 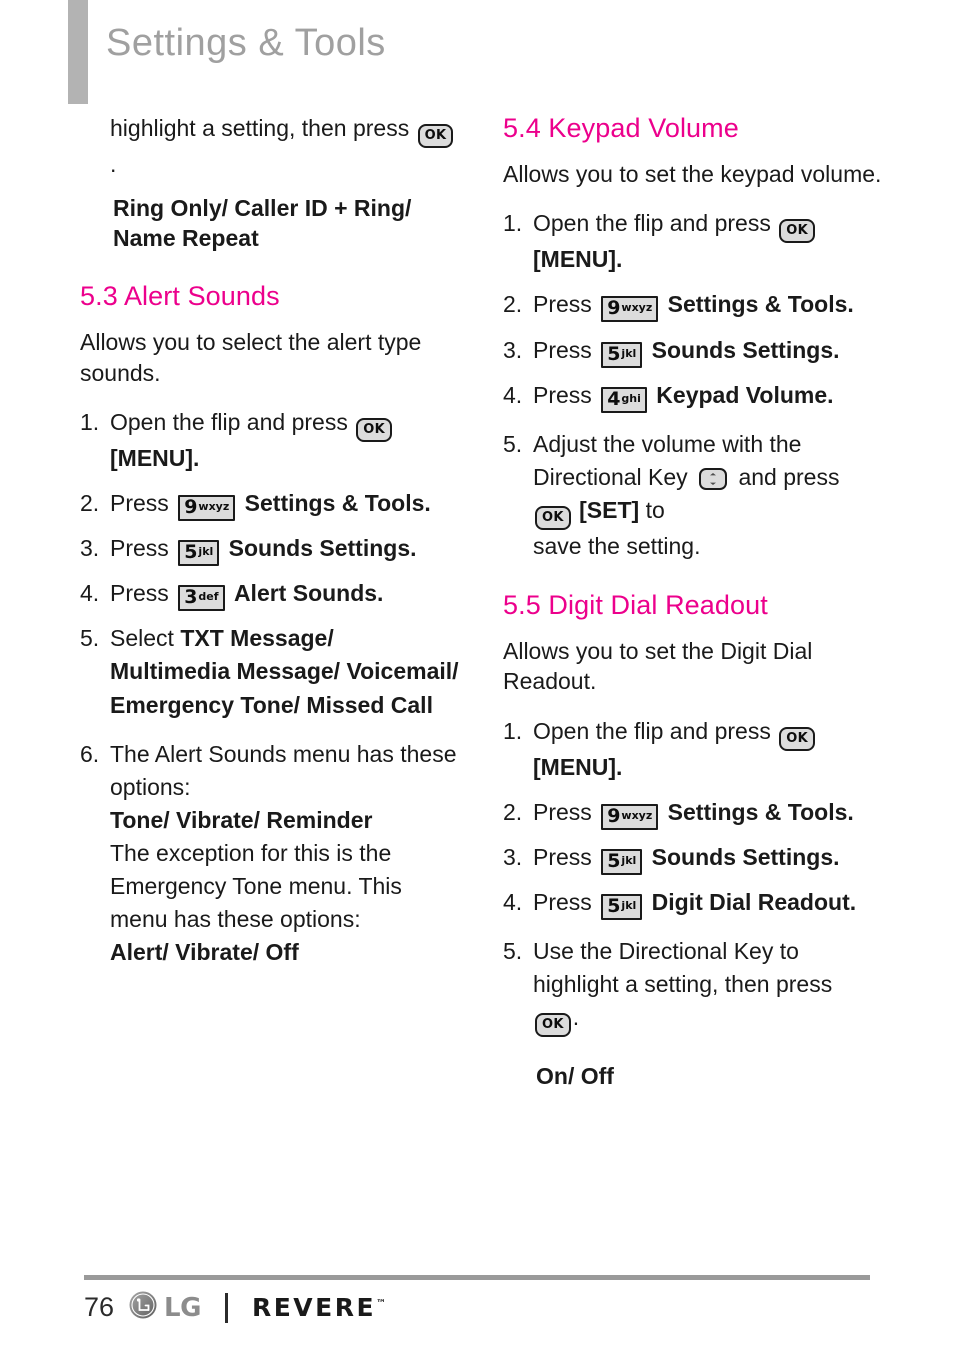 I want to click on step-text-after: Keypad Volume., so click(x=745, y=394).